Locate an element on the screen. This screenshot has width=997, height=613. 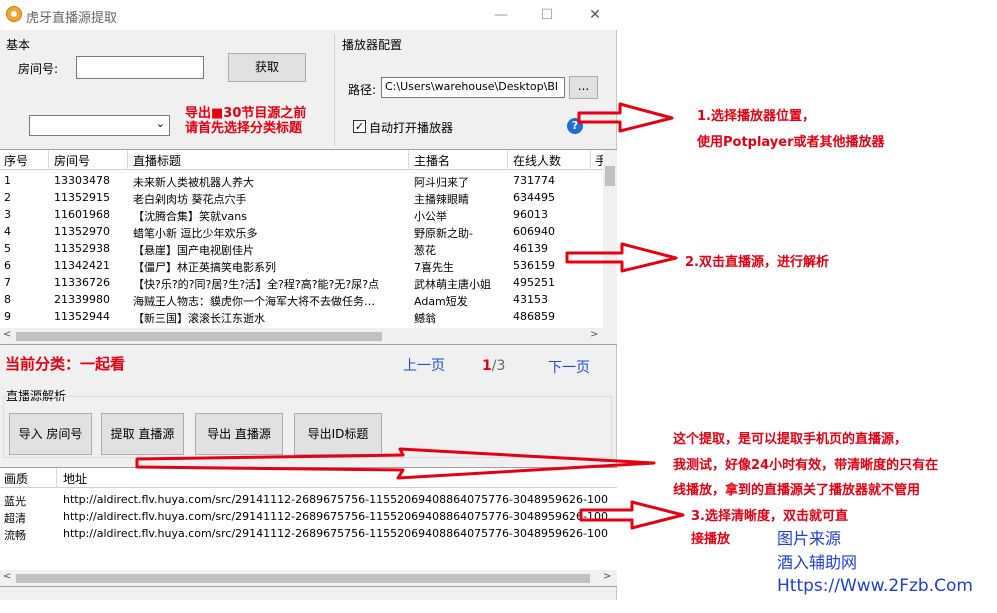
annotation-1-line2: 使用Potplayer或者其他播放器 is located at coordinates (791, 142).